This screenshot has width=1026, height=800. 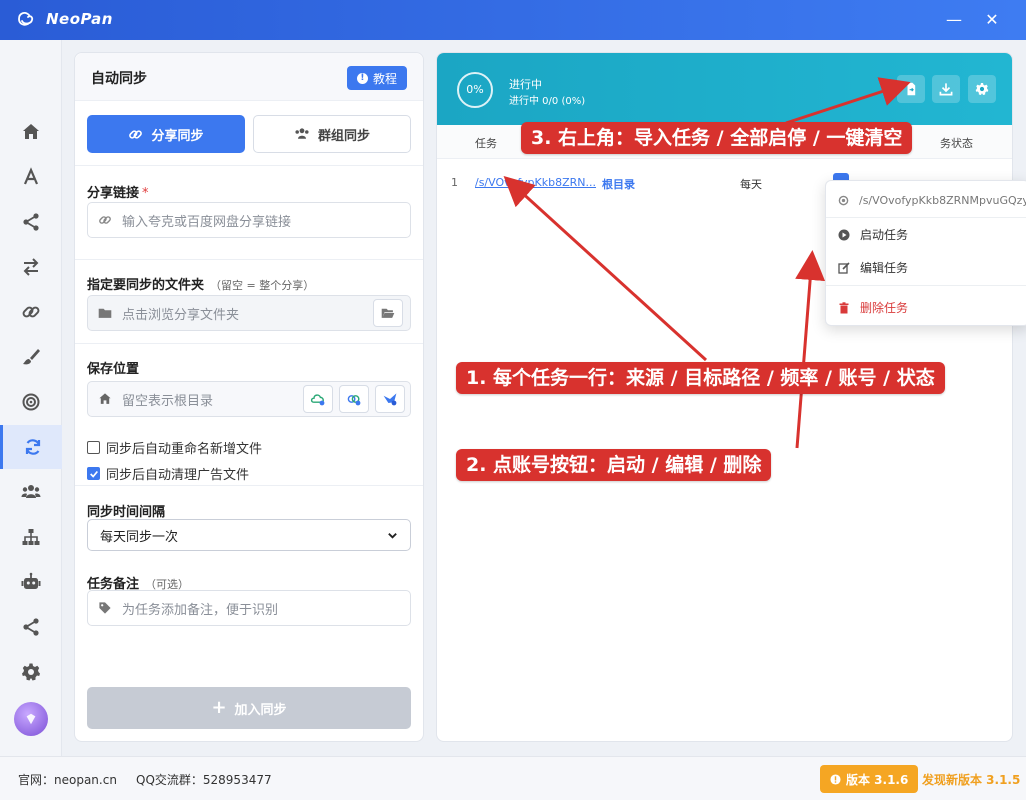 What do you see at coordinates (184, 449) in the screenshot?
I see `option-rename-label: 同步后自动重命名新增文件` at bounding box center [184, 449].